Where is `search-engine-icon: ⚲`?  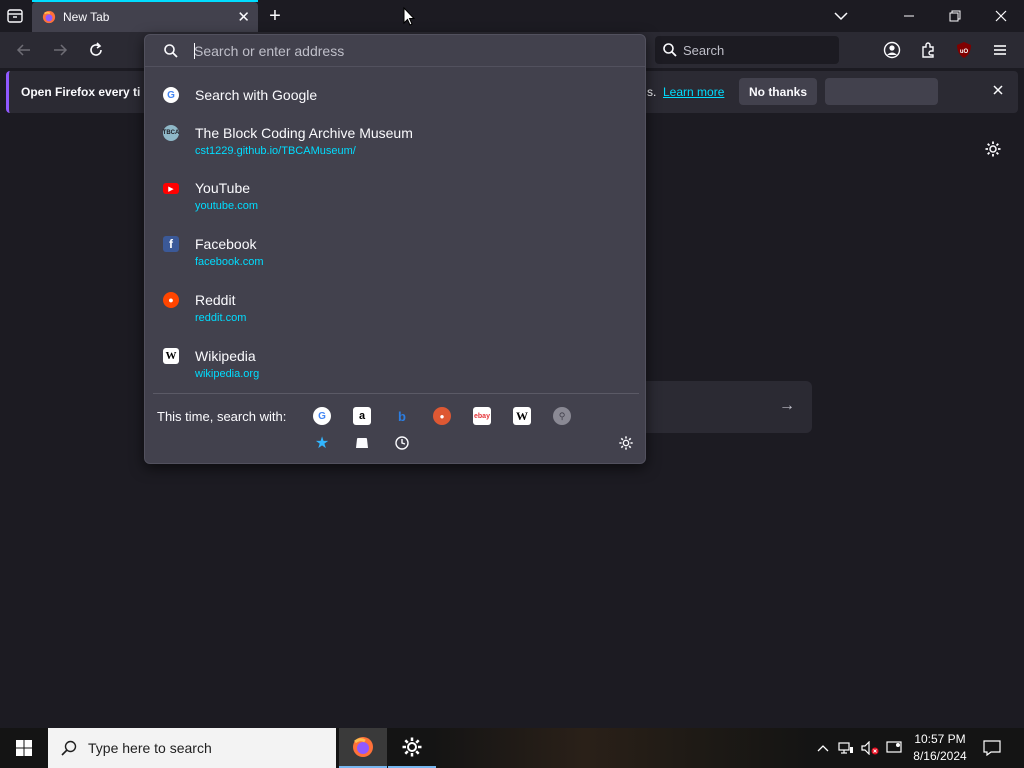 search-engine-icon: ⚲ is located at coordinates (562, 416).